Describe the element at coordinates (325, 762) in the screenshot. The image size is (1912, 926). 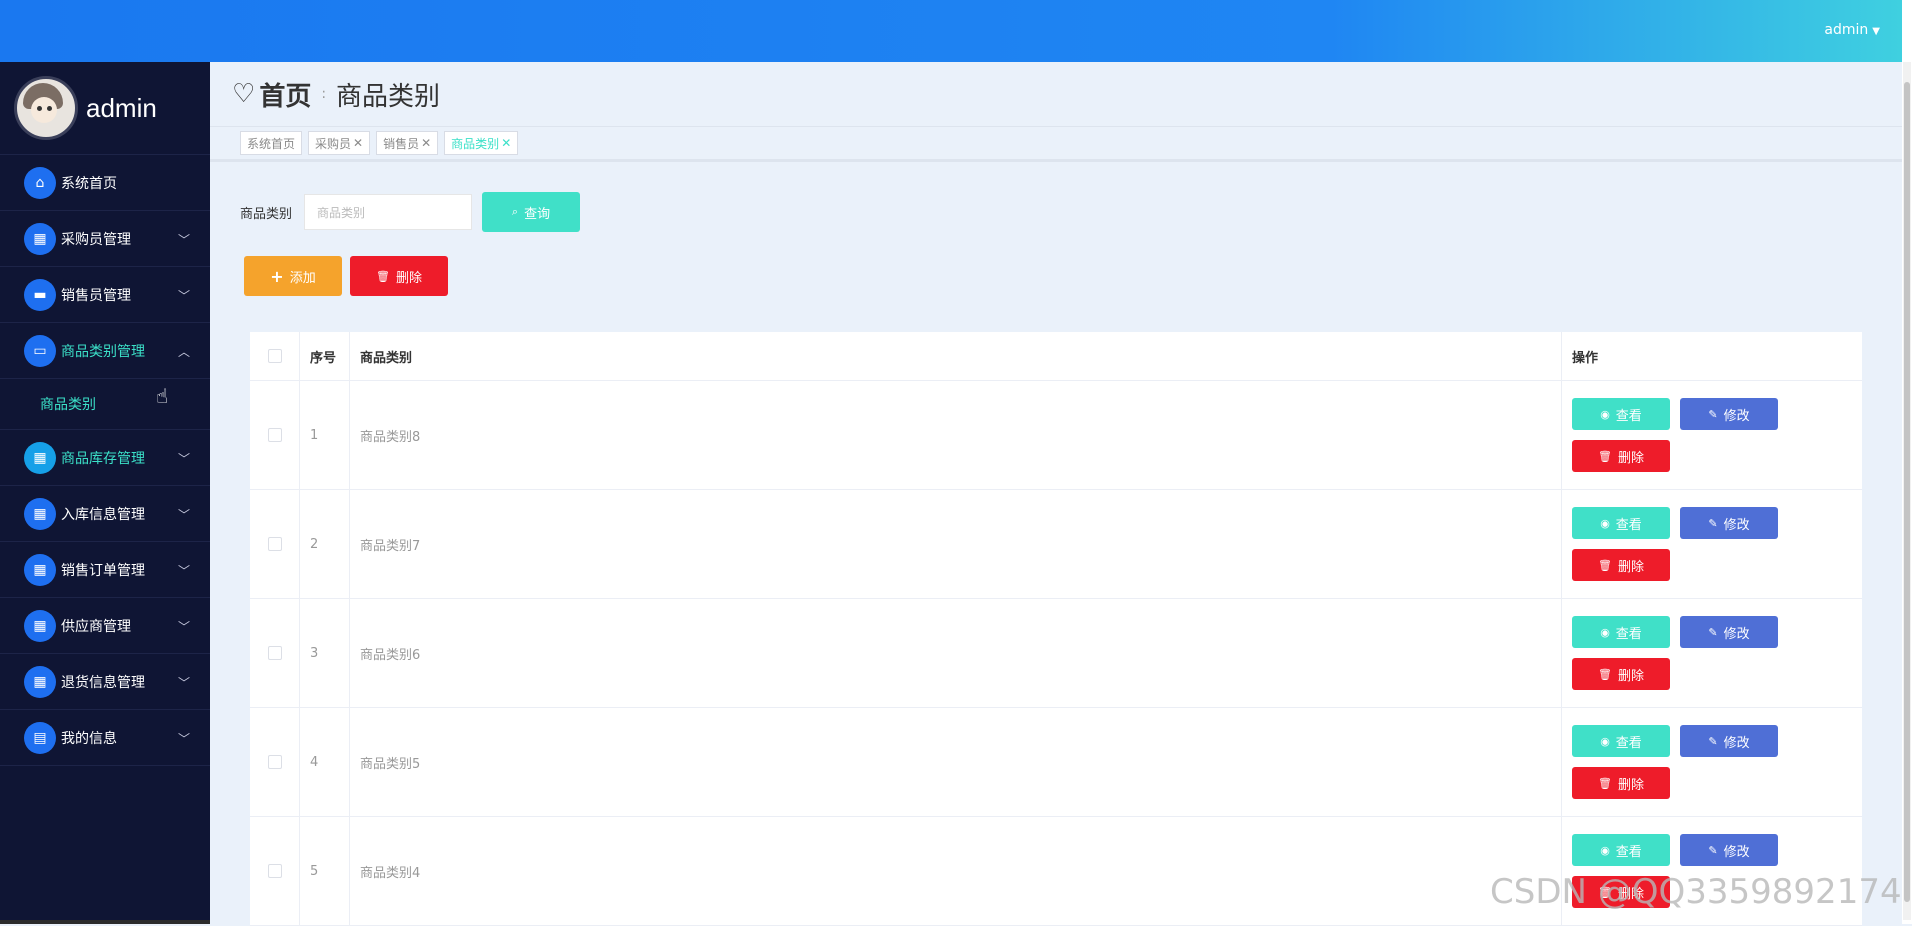
I see `row-index: 4` at that location.